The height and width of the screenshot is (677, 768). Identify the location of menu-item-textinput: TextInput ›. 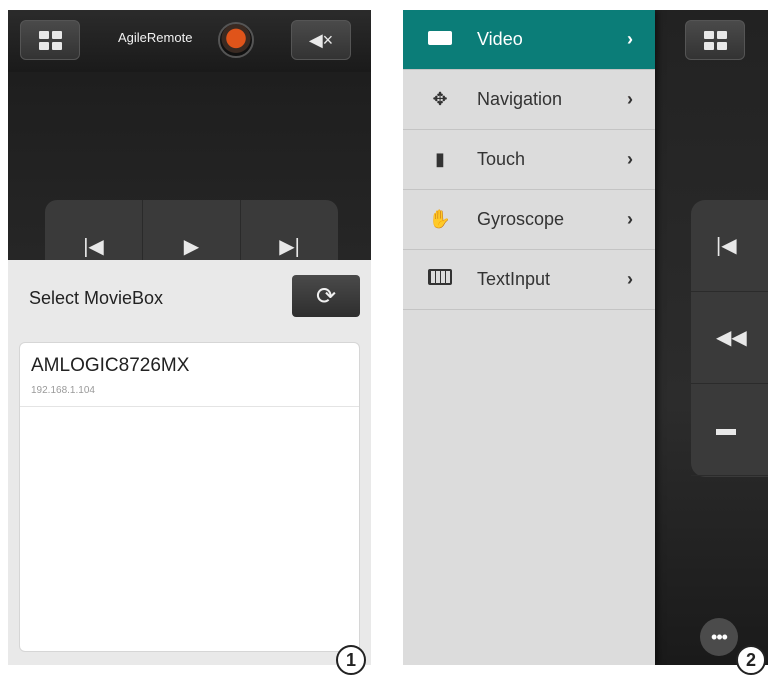
(529, 280).